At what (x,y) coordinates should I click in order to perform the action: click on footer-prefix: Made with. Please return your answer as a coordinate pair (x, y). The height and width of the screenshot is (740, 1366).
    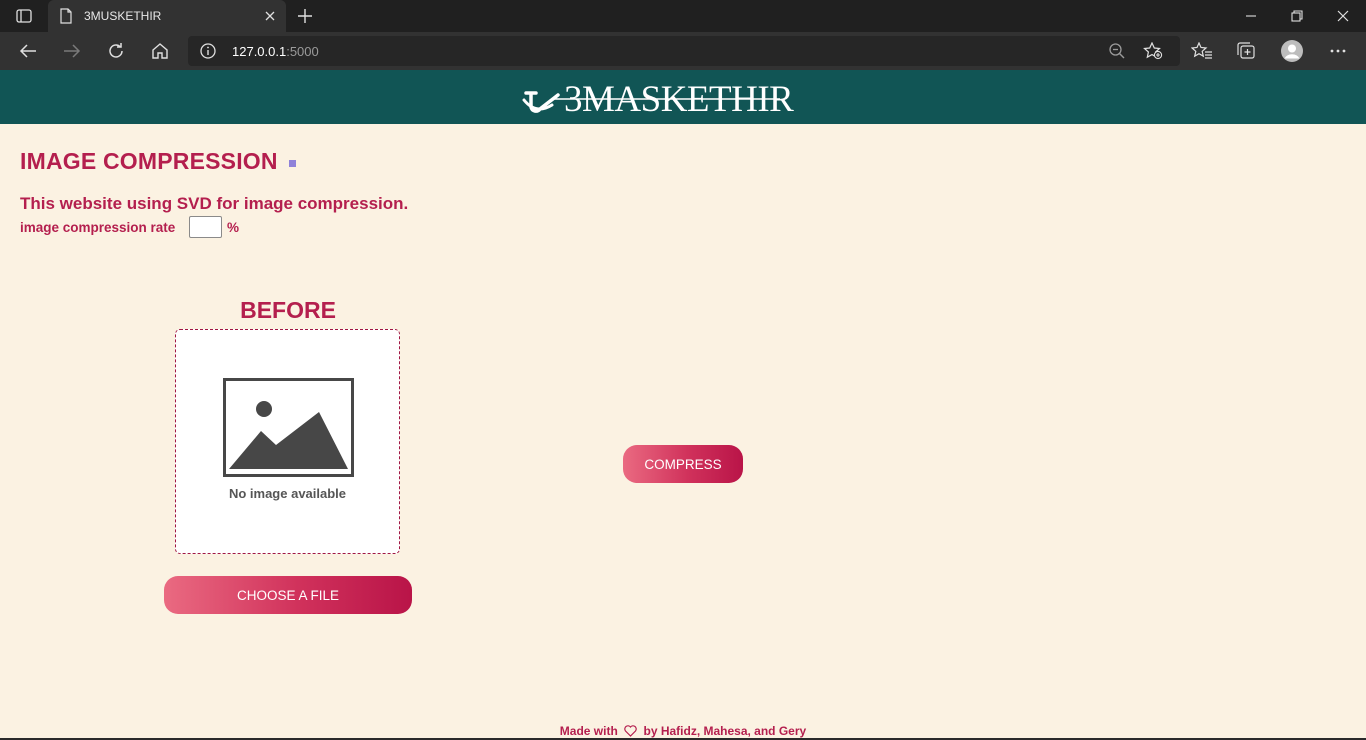
    Looking at the image, I should click on (588, 731).